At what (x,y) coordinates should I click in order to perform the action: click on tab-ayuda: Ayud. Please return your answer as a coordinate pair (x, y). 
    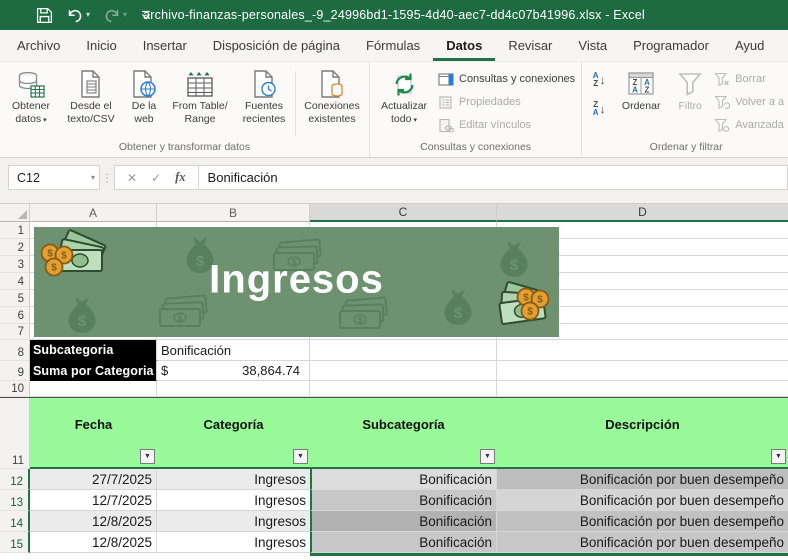
    Looking at the image, I should click on (749, 45).